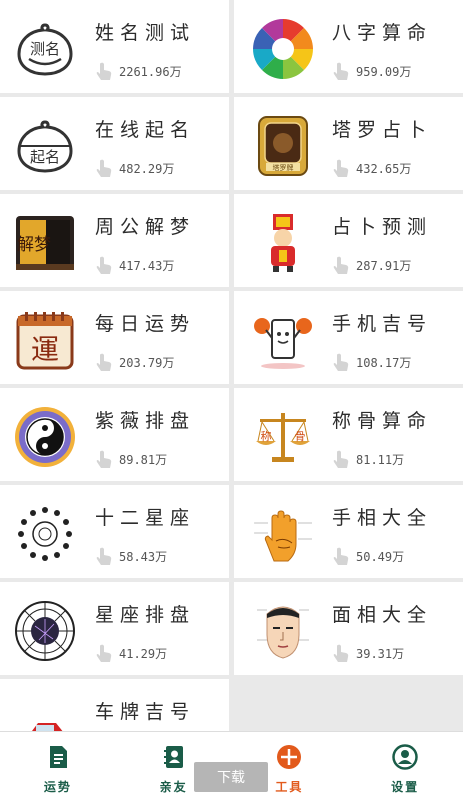 The image size is (463, 804). Describe the element at coordinates (405, 787) in the screenshot. I see `nav-label: 设置` at that location.